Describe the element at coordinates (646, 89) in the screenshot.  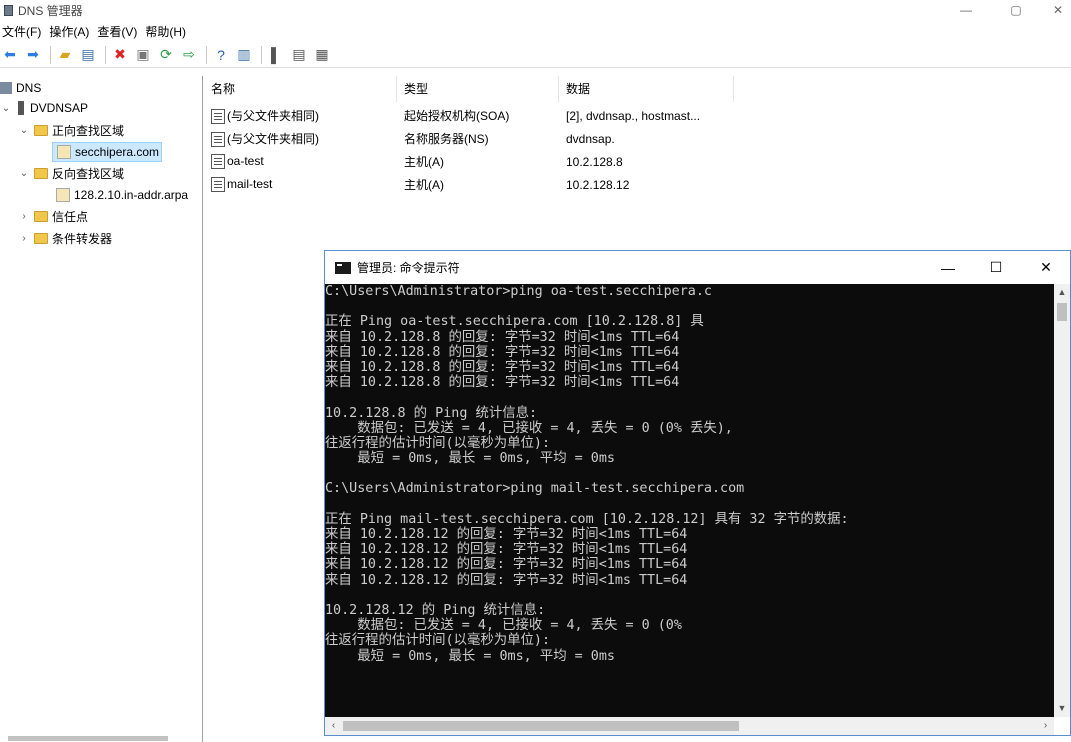
I see `column-header-data: 数据` at that location.